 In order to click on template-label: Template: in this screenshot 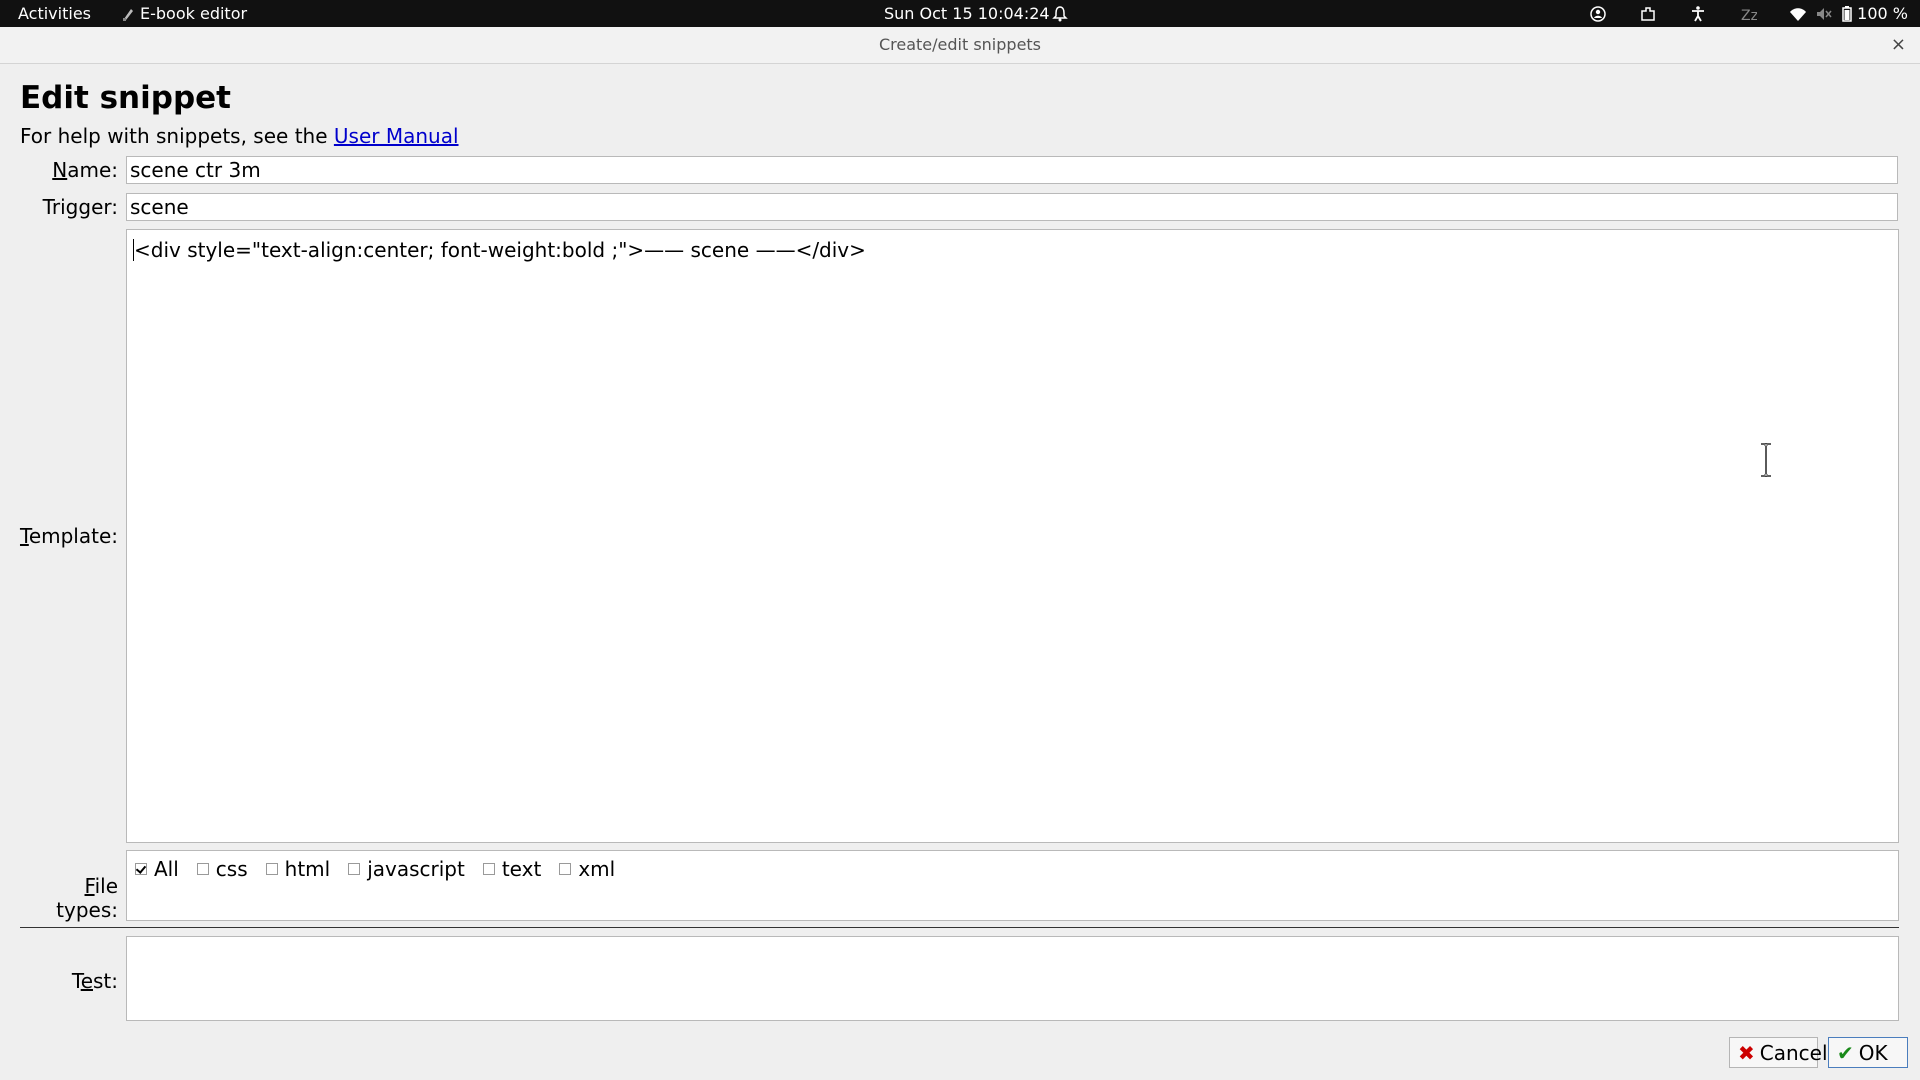, I will do `click(68, 536)`.